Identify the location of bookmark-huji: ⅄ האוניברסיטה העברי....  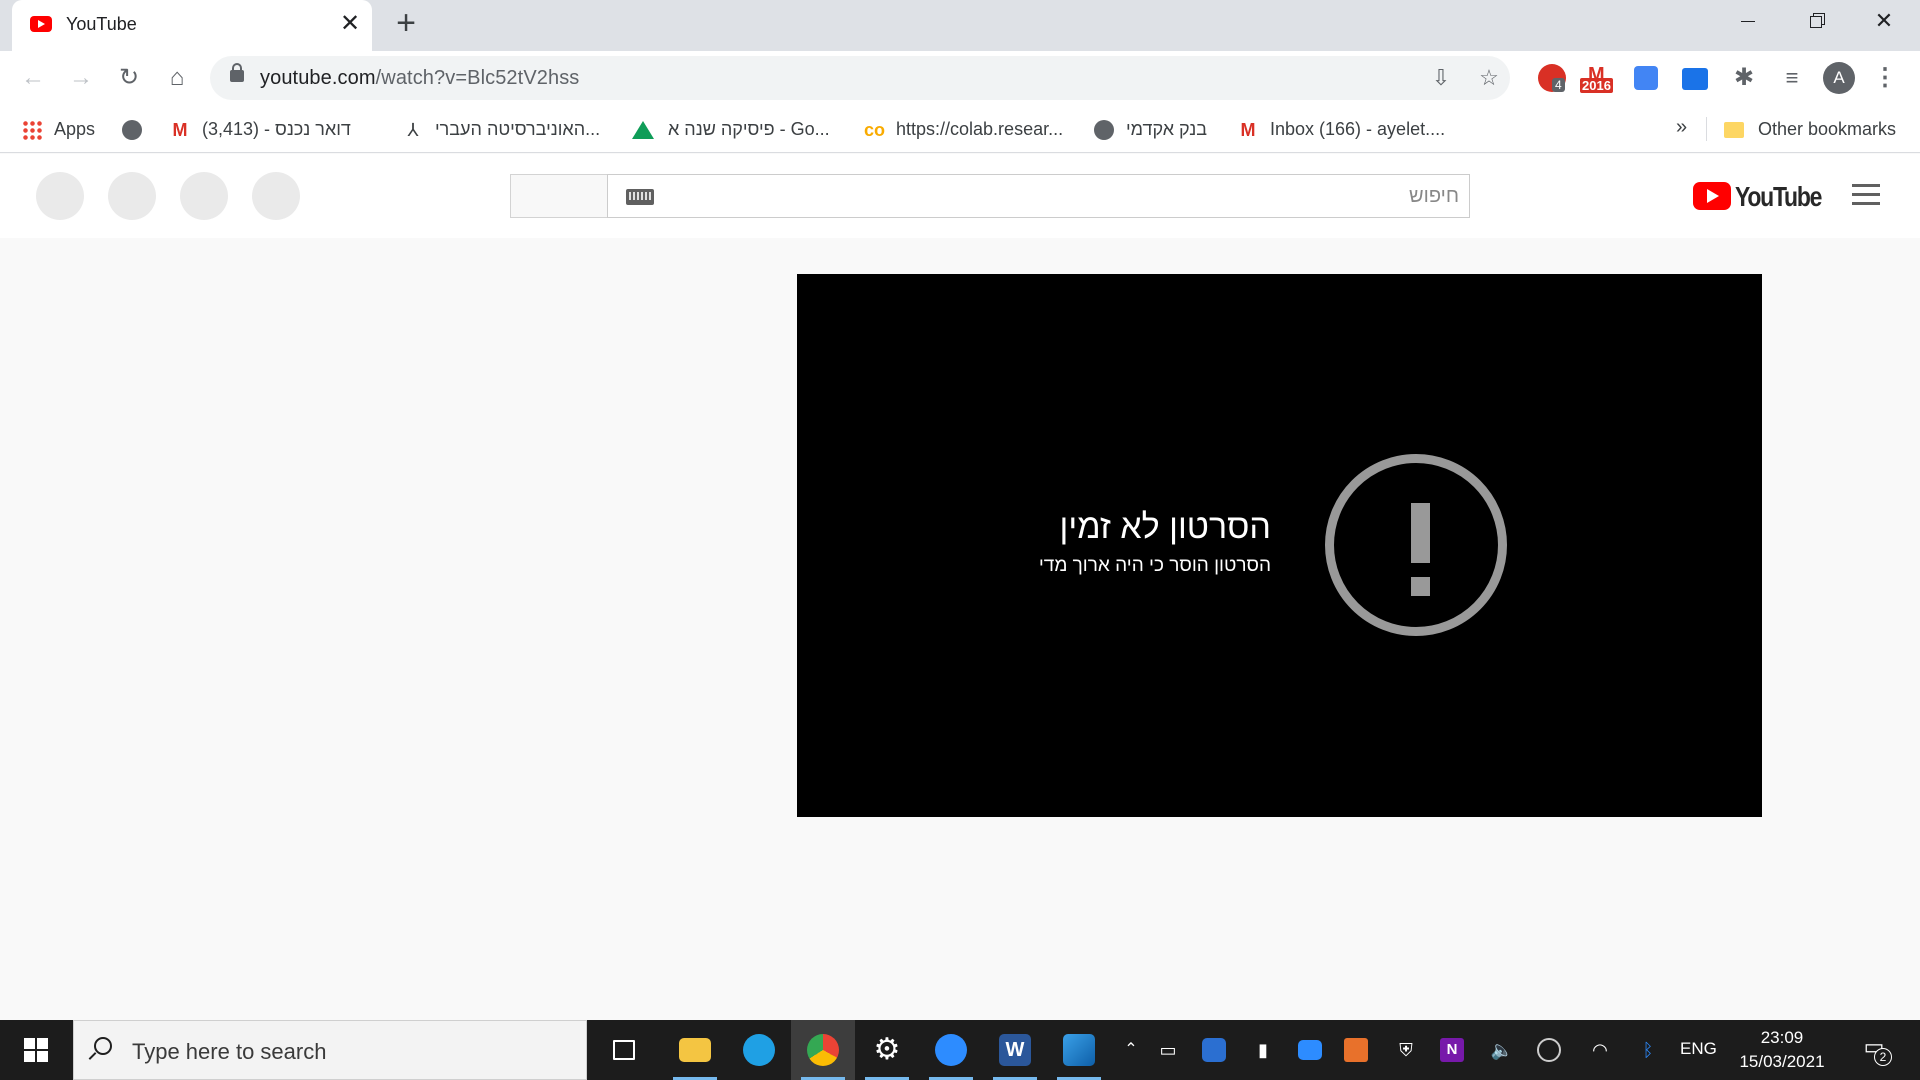
(502, 129).